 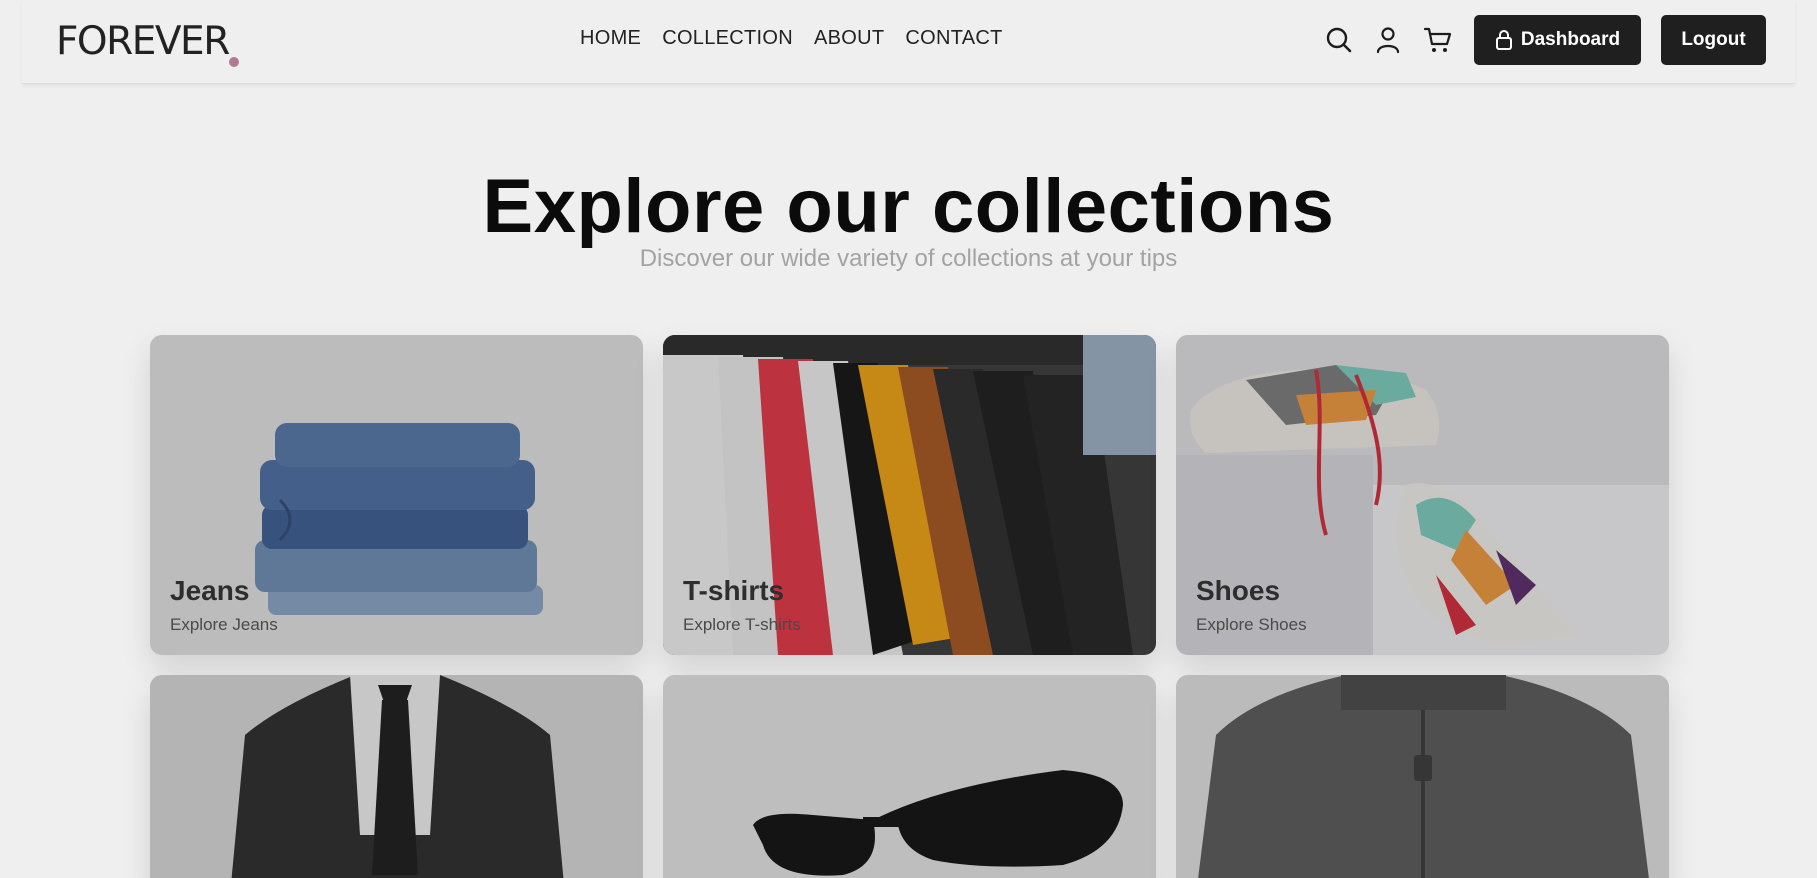 I want to click on card-title: Shoes, so click(x=1238, y=590).